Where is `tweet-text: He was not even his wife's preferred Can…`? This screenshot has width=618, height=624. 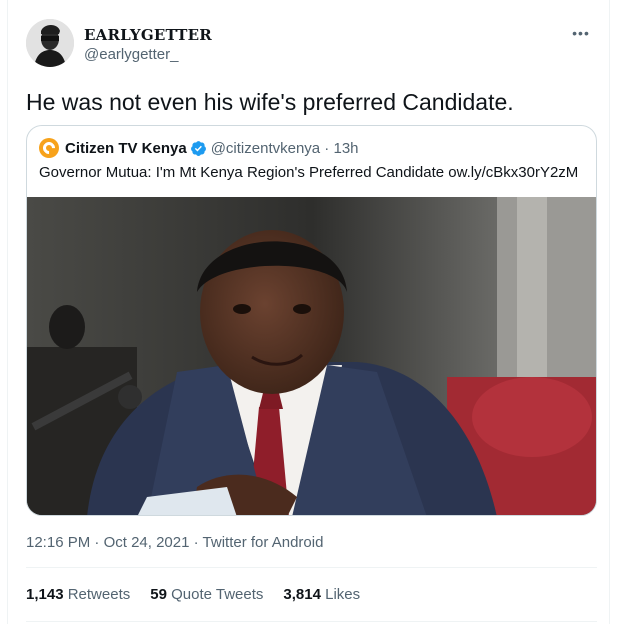 tweet-text: He was not even his wife's preferred Can… is located at coordinates (270, 102).